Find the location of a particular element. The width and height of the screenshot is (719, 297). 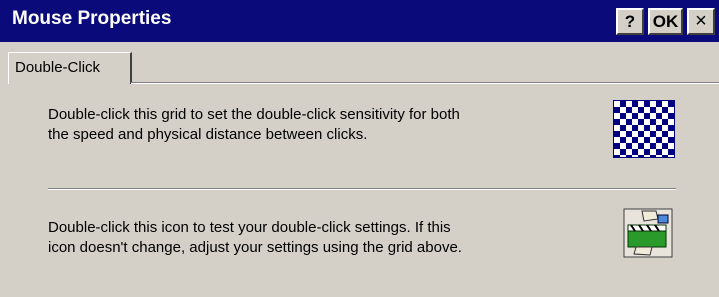

tab-label: Double-Click is located at coordinates (58, 67).